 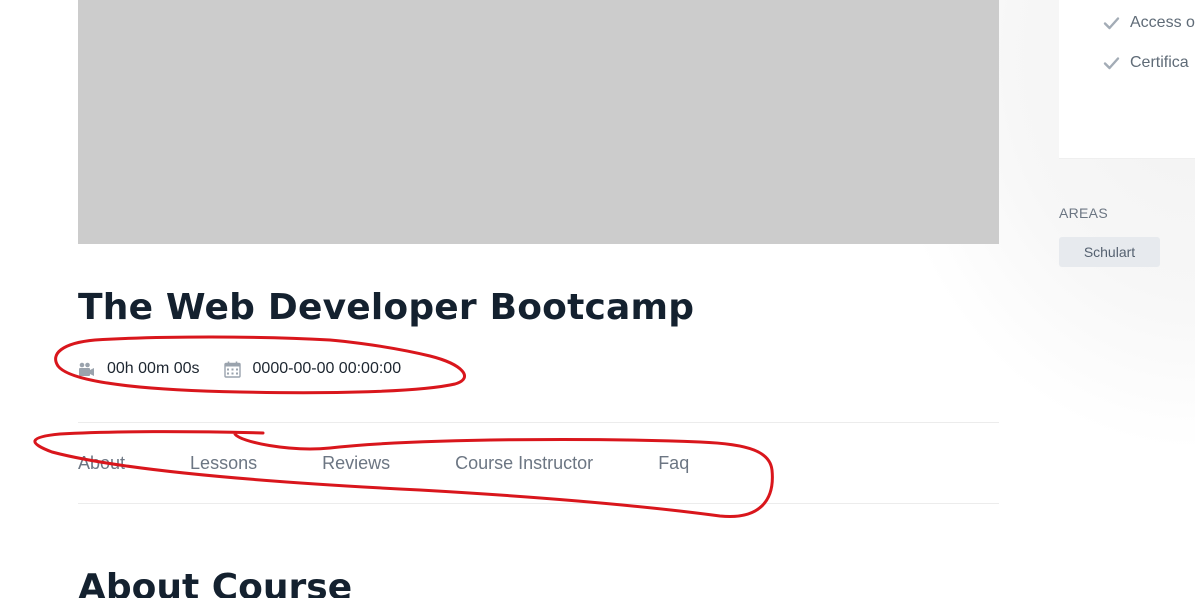 What do you see at coordinates (538, 369) in the screenshot?
I see `course-meta: 00h 00m 00s 0000-00-00 00:00:00` at bounding box center [538, 369].